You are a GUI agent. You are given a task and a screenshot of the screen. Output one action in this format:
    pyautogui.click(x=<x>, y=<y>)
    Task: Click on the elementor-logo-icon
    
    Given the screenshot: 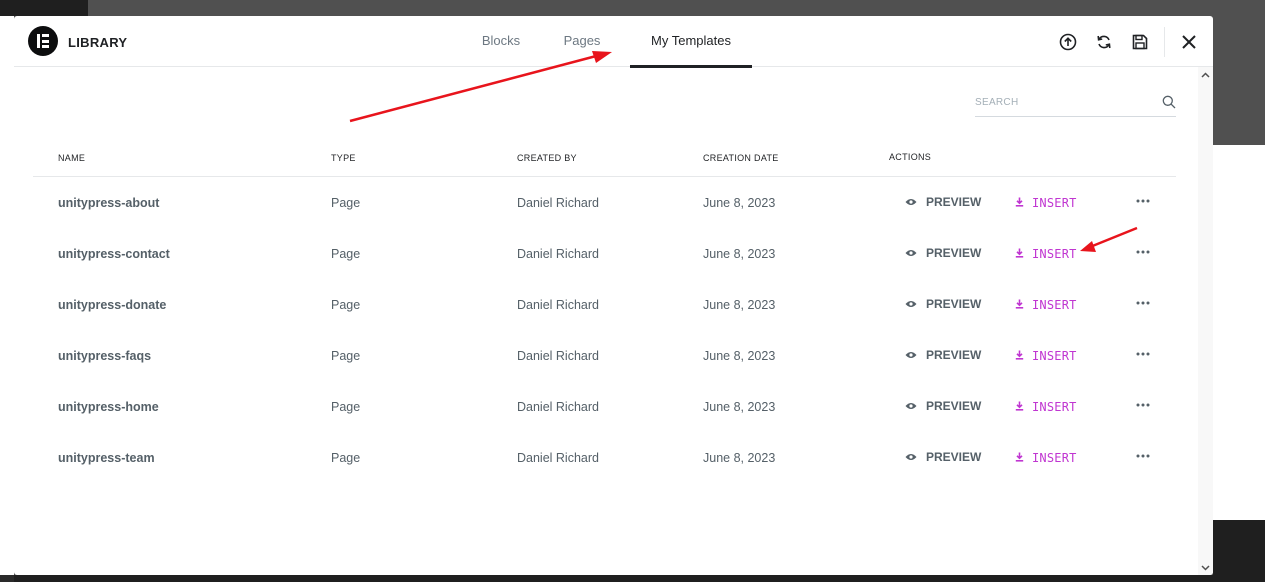 What is the action you would take?
    pyautogui.click(x=43, y=41)
    